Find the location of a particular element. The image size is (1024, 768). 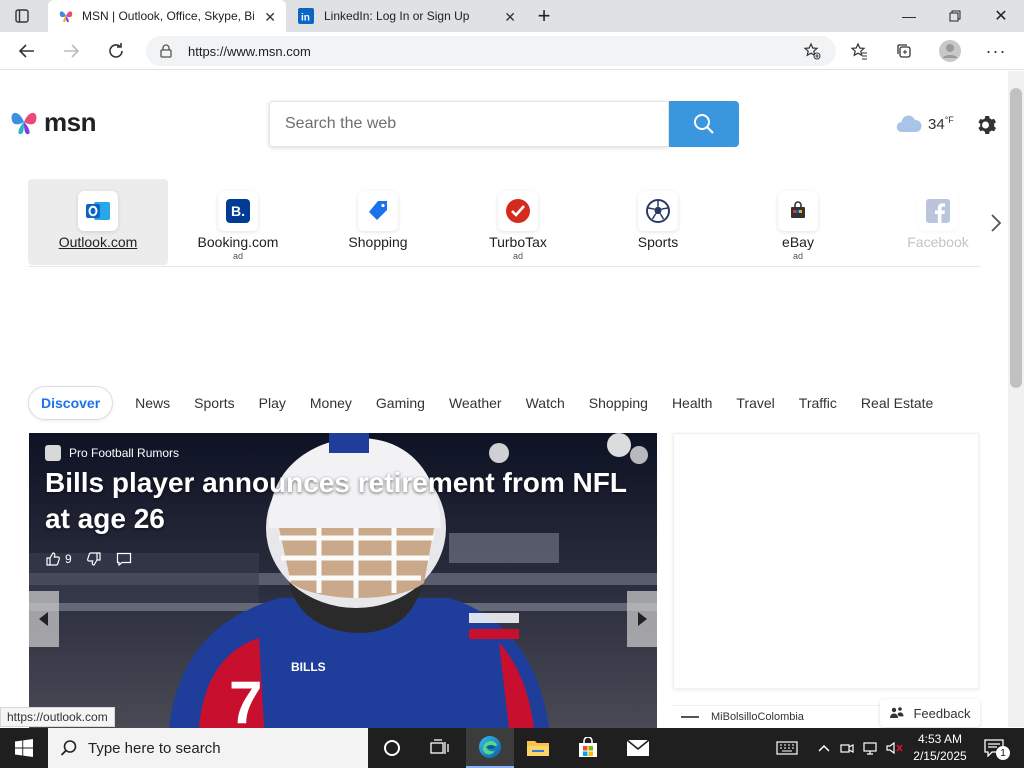

settings-more-button: ··· is located at coordinates (996, 51).